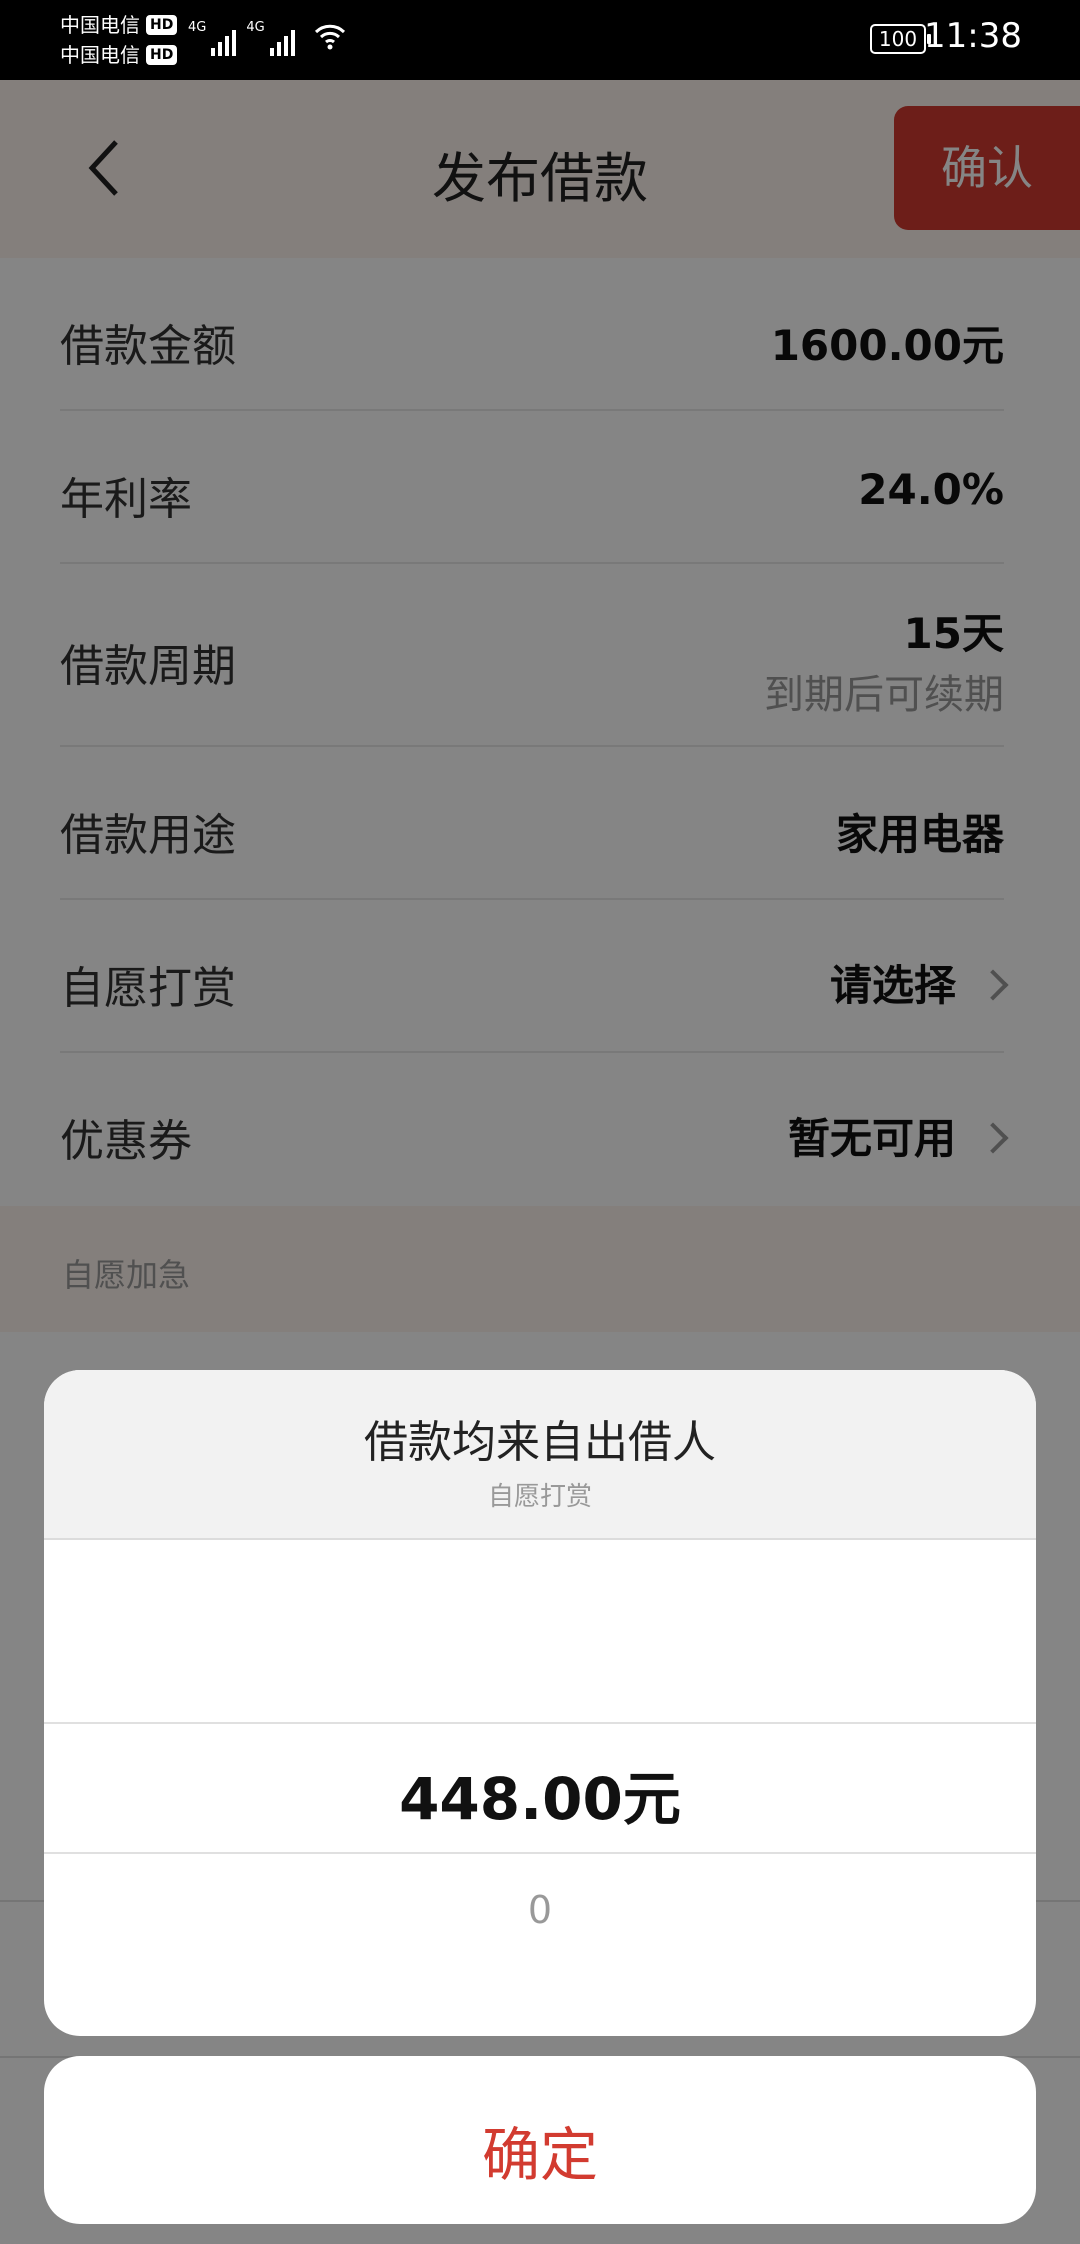 Image resolution: width=1080 pixels, height=2244 pixels. What do you see at coordinates (540, 1442) in the screenshot?
I see `picker-title: 借款均来自出借人` at bounding box center [540, 1442].